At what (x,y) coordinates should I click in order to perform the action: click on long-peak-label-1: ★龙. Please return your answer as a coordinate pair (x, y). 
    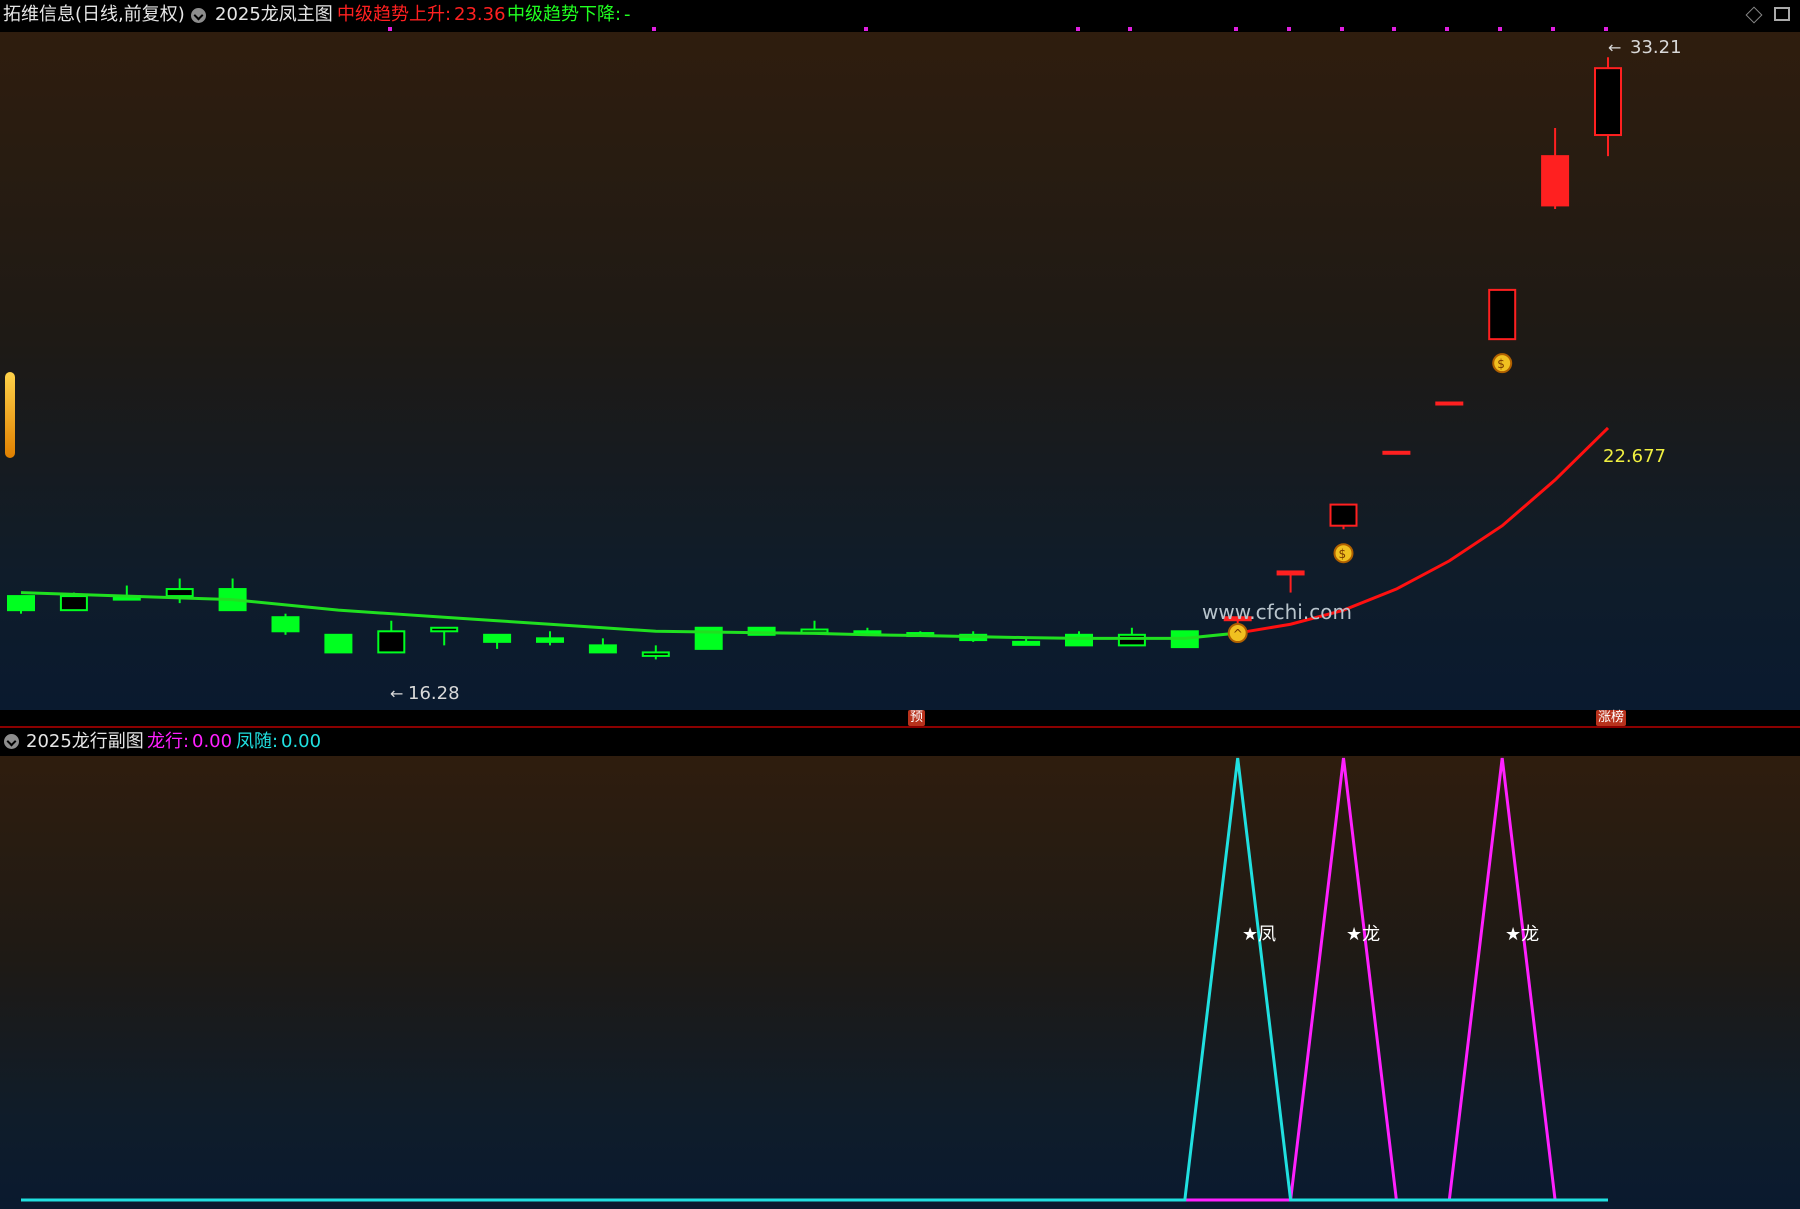
    Looking at the image, I should click on (1363, 934).